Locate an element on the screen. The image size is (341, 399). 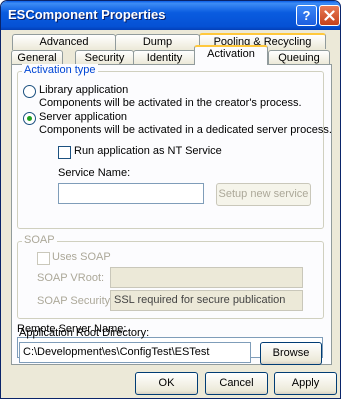
help-icon: ? is located at coordinates (306, 15).